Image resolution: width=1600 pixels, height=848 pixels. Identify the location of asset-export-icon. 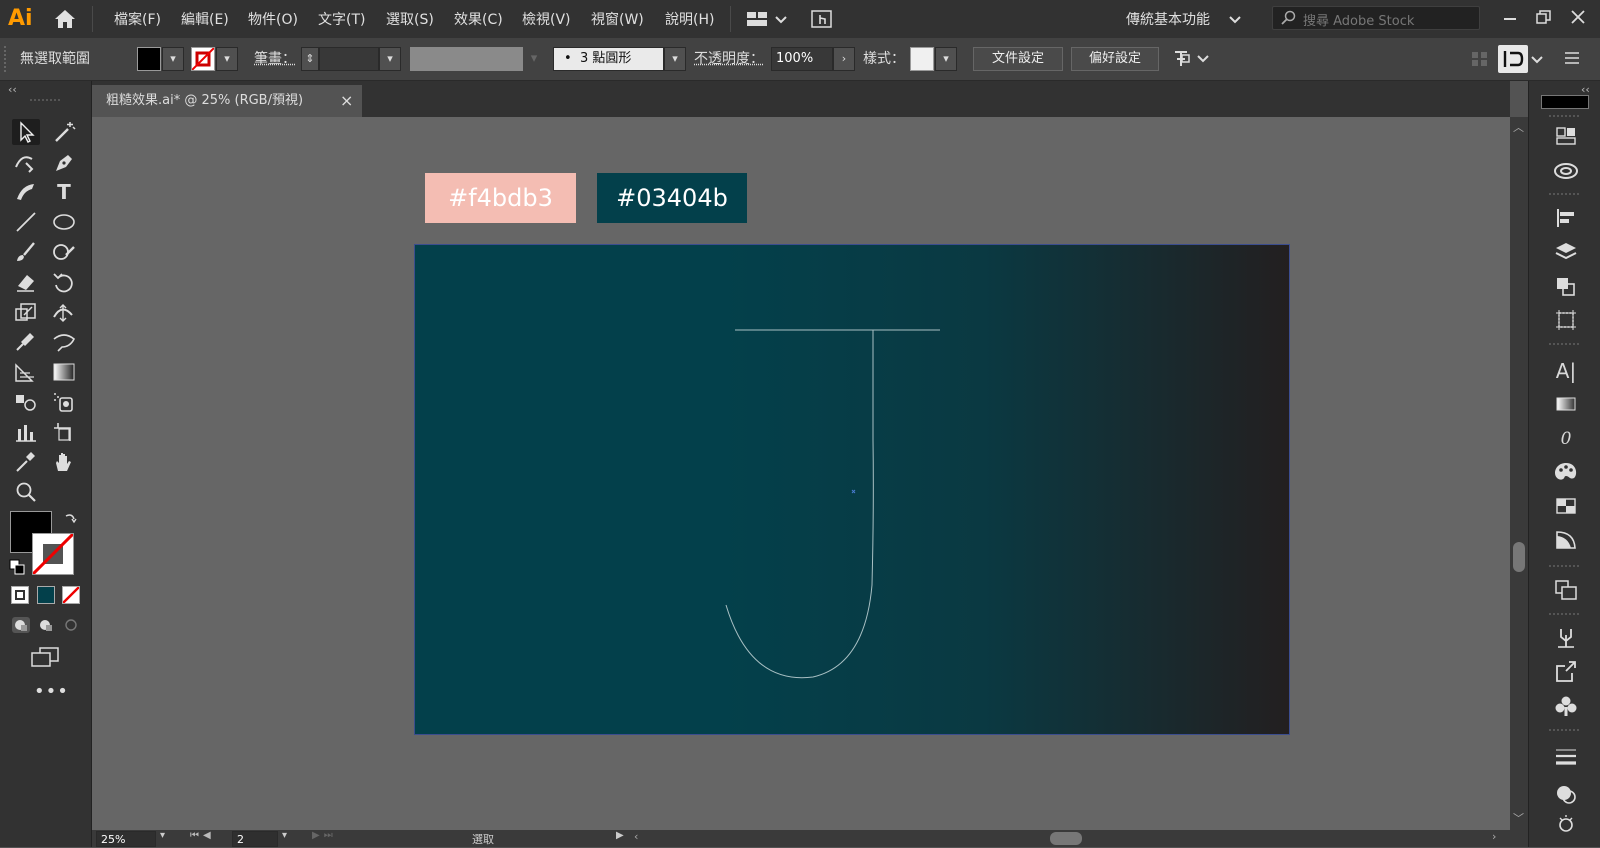
(1566, 639).